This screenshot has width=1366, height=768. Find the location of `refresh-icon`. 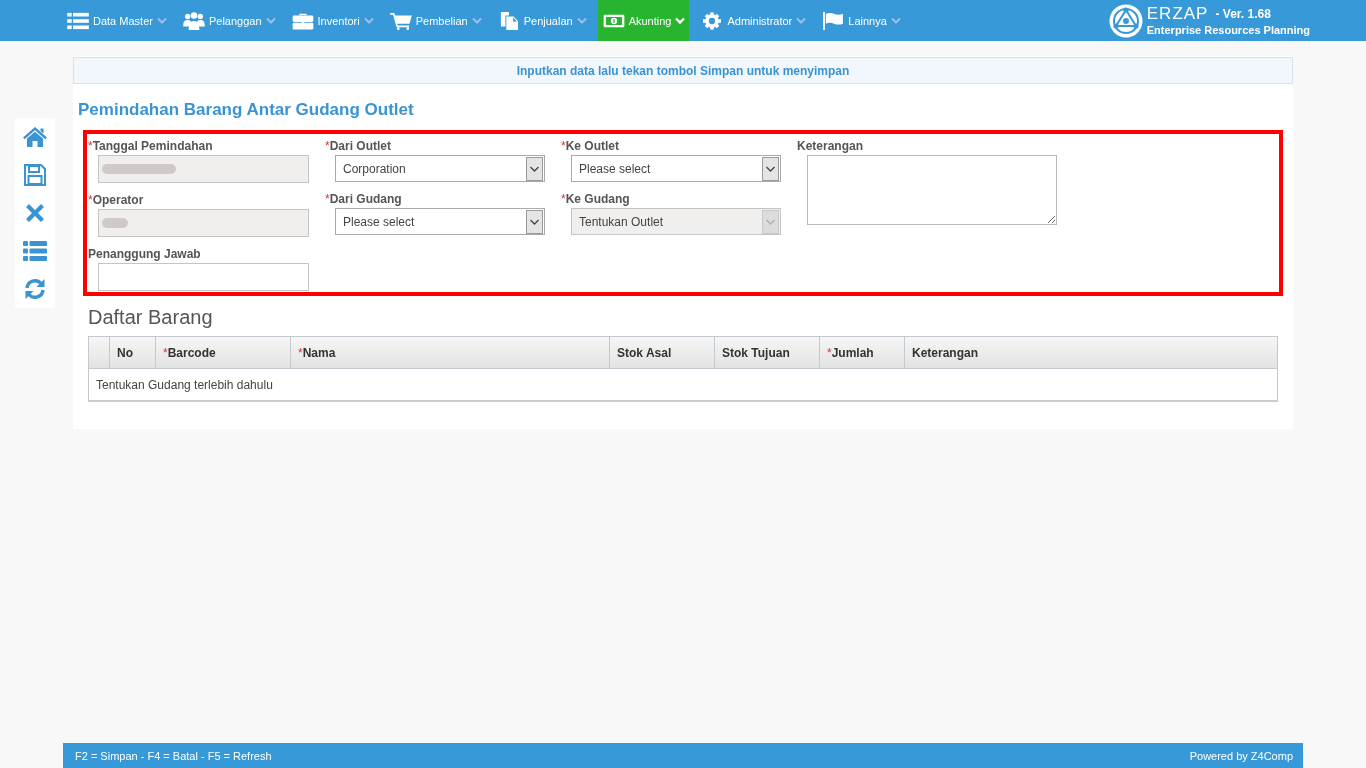

refresh-icon is located at coordinates (35, 289).